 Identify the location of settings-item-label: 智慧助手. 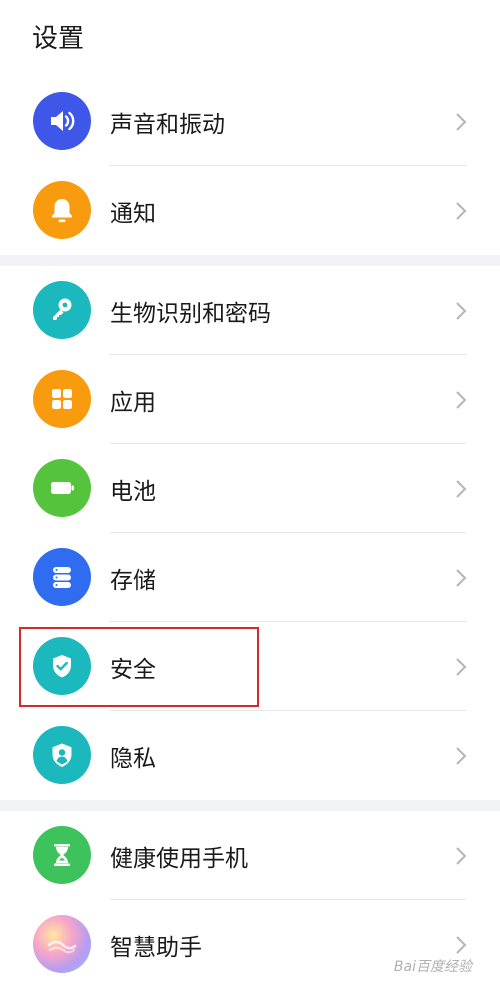
(156, 947).